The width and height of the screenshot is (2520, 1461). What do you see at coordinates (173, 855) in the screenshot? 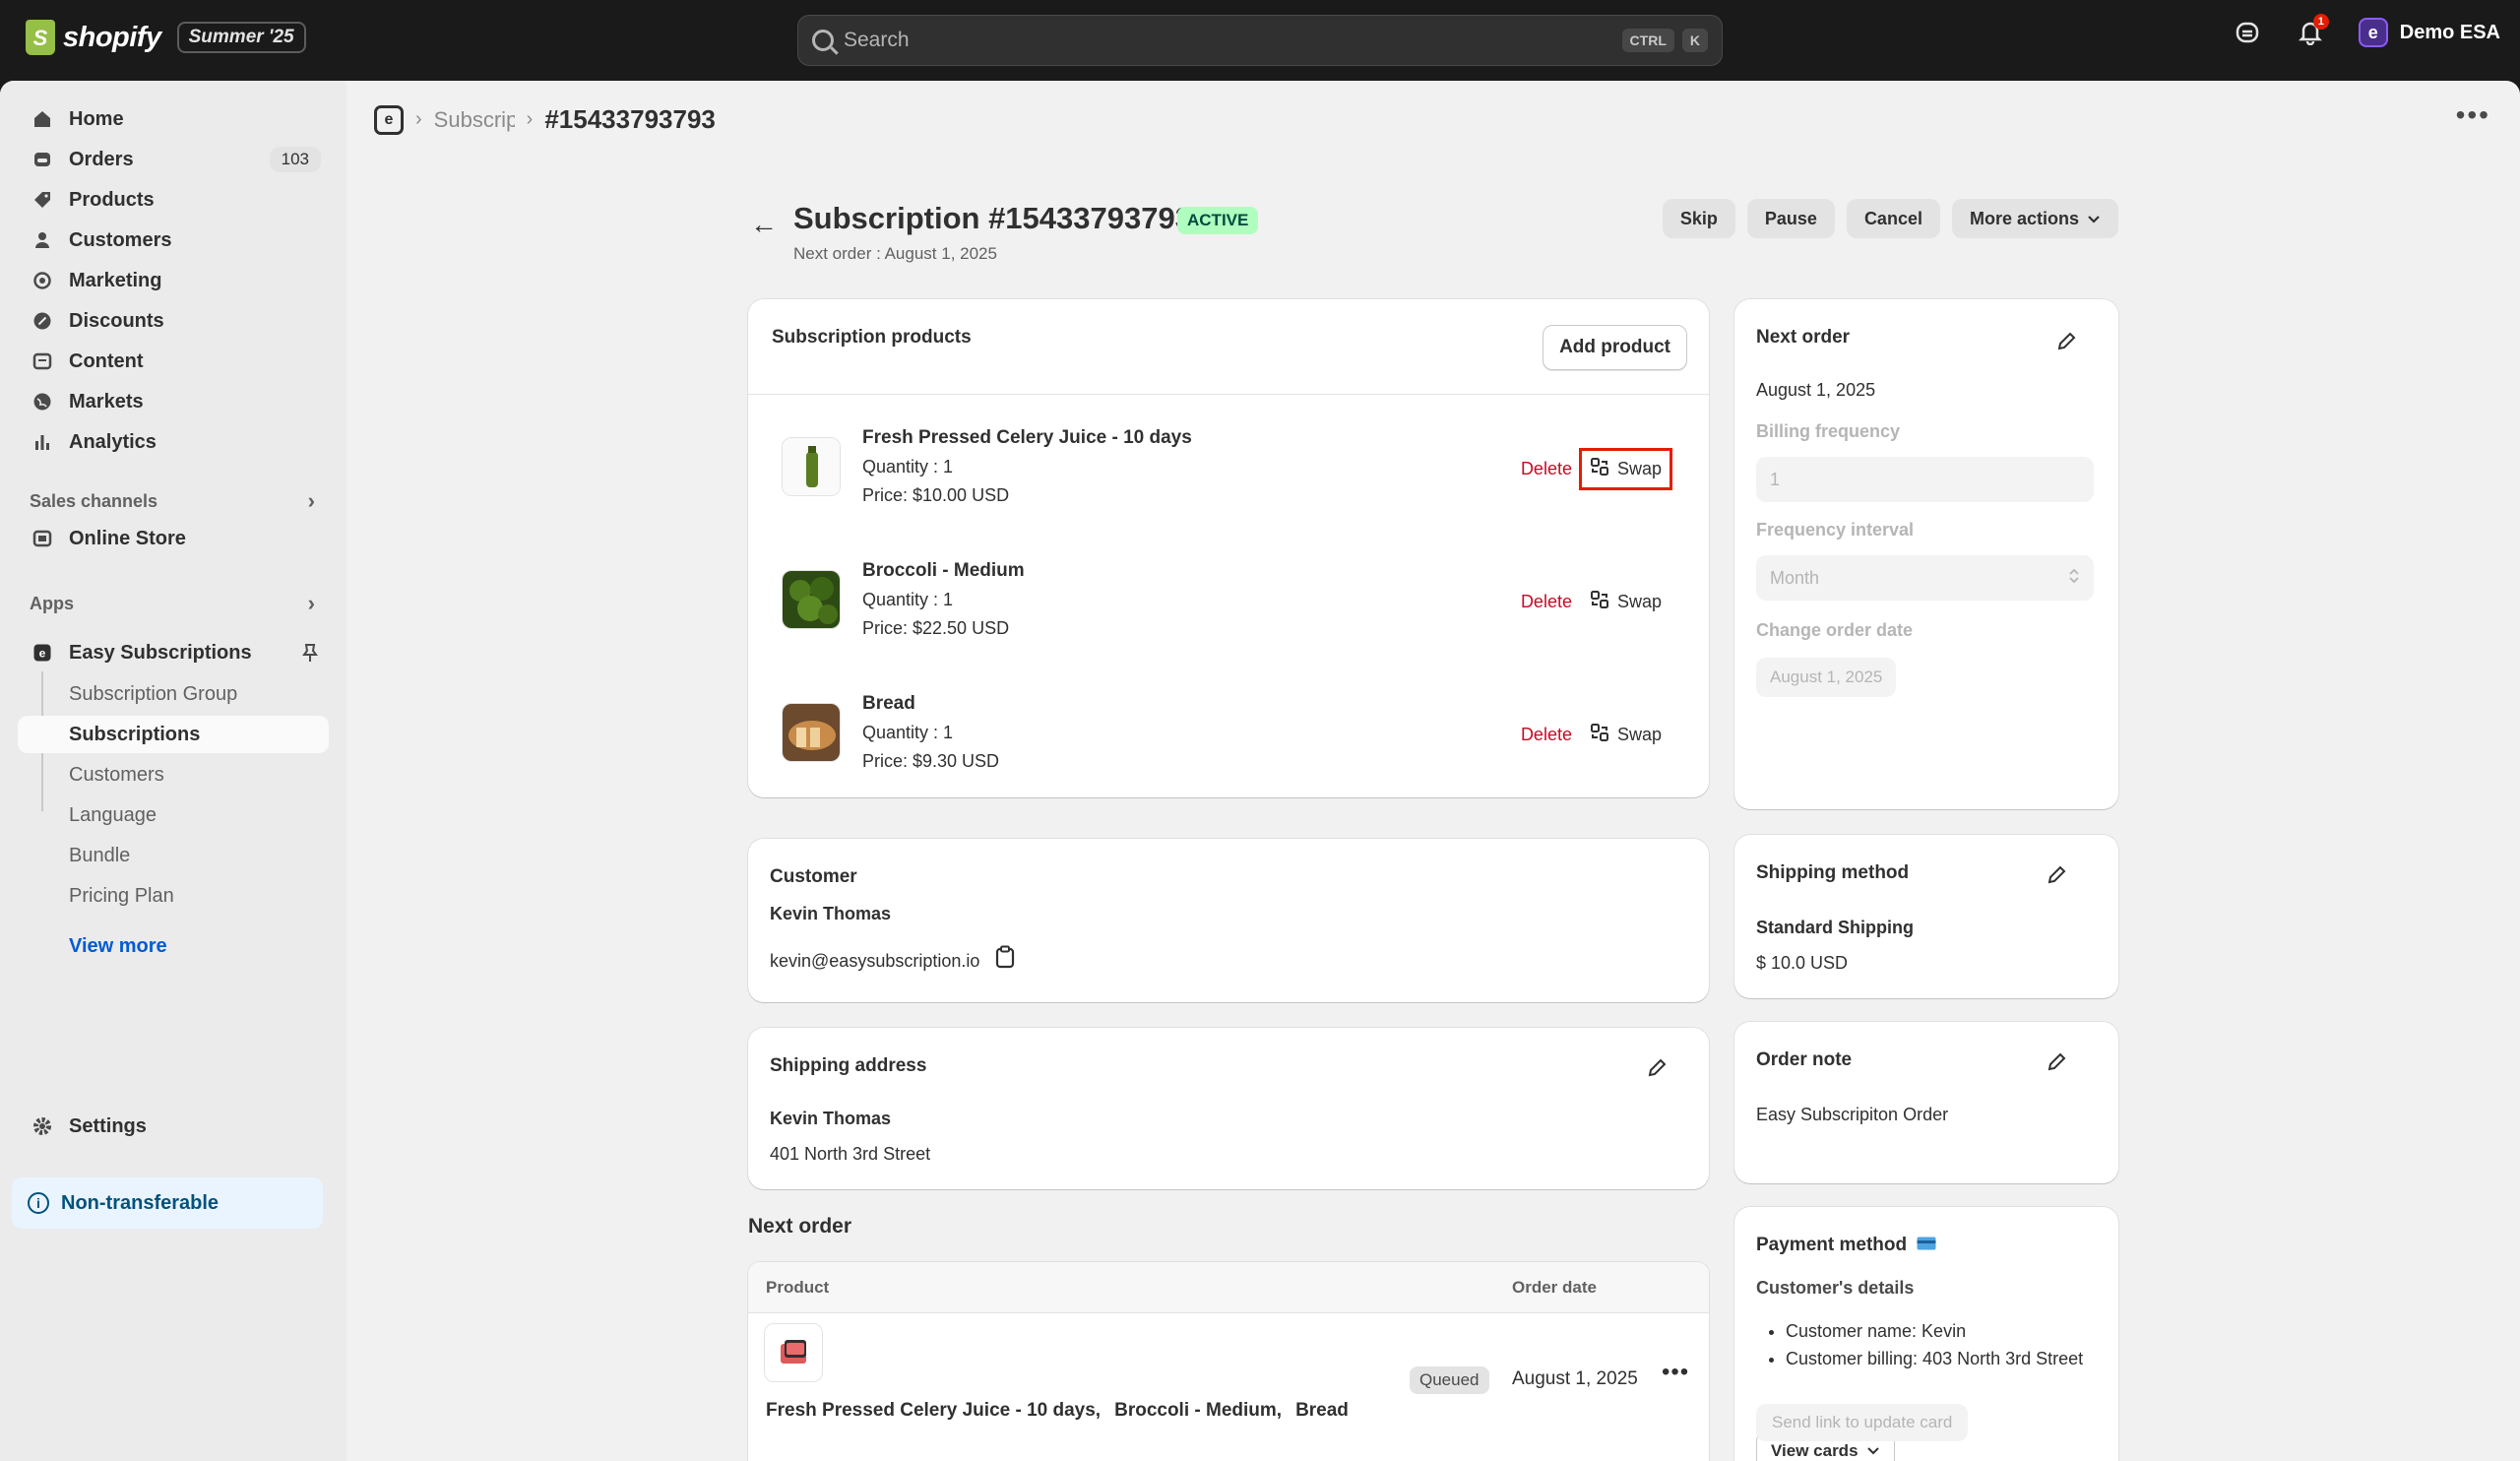
I see `sidebar-subitem-bundle: Bundle` at bounding box center [173, 855].